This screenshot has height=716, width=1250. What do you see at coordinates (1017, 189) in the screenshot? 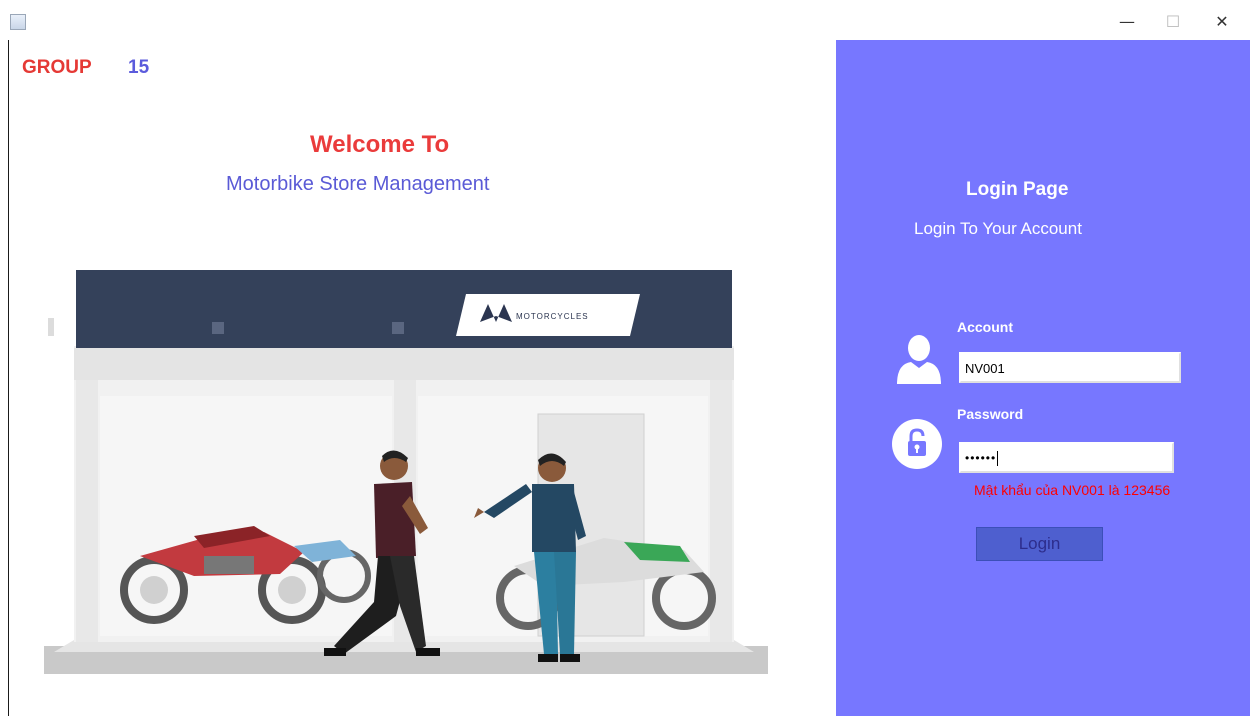
I see `login-title: Login Page` at bounding box center [1017, 189].